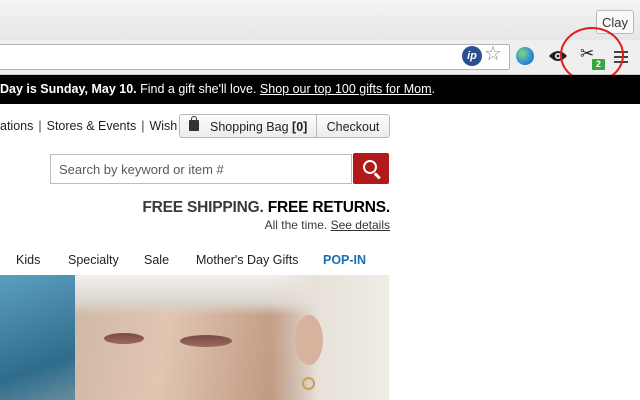 The image size is (640, 400). What do you see at coordinates (371, 168) in the screenshot?
I see `search-button` at bounding box center [371, 168].